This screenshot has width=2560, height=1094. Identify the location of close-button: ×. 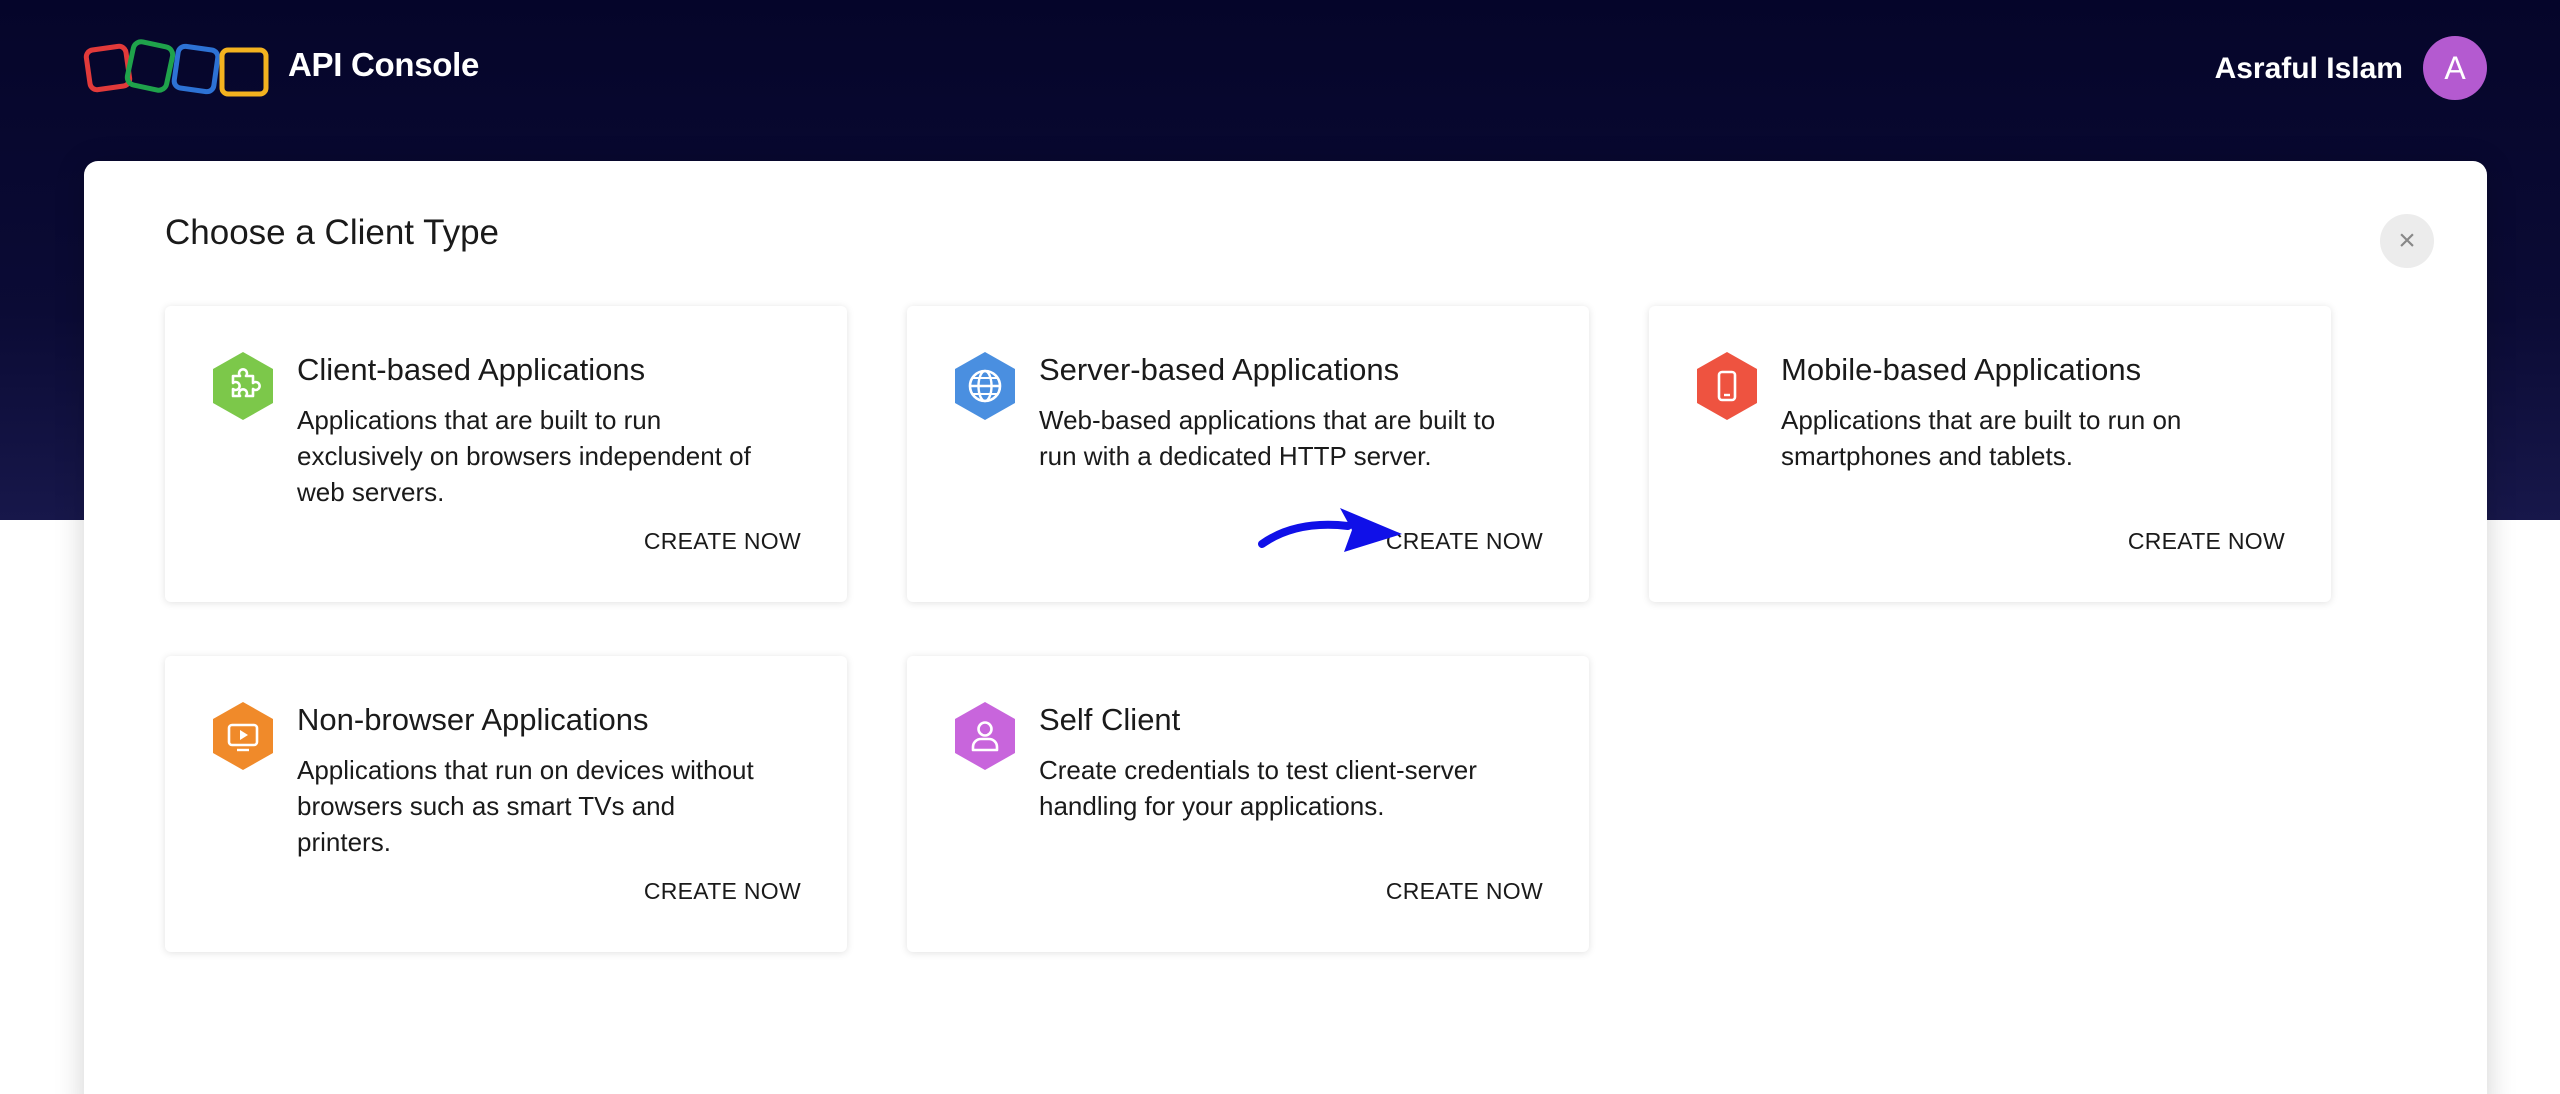
(2407, 241).